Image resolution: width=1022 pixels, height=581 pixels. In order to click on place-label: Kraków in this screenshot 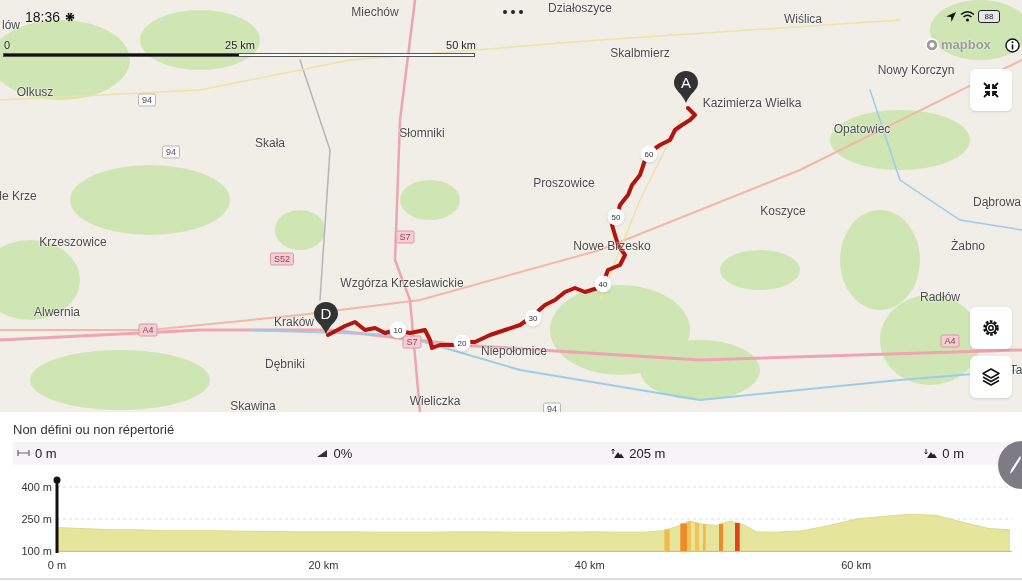, I will do `click(294, 322)`.